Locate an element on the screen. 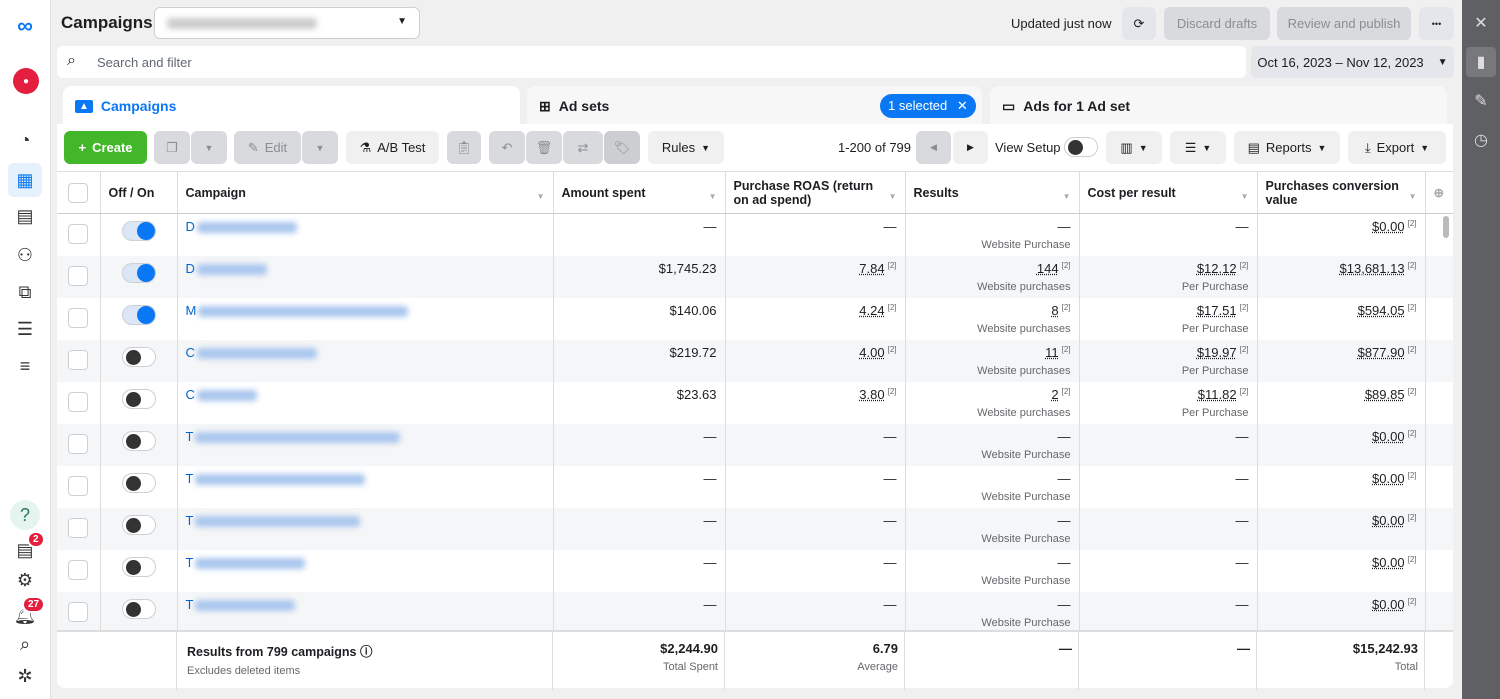 The image size is (1500, 699). search-icon: ⌕ is located at coordinates (25, 644).